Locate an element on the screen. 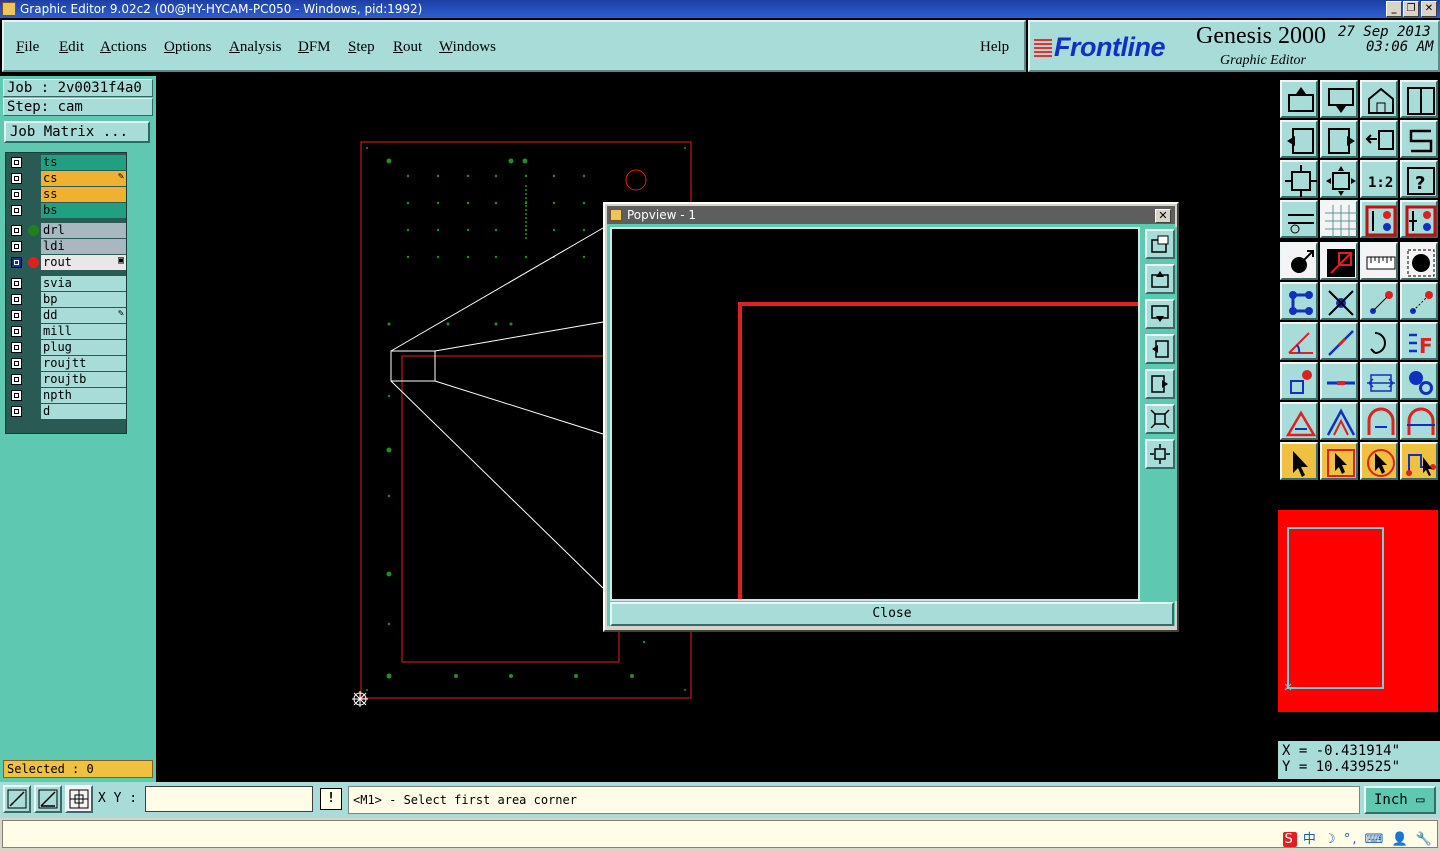 The image size is (1440, 852). triangle-select-button is located at coordinates (1299, 421).